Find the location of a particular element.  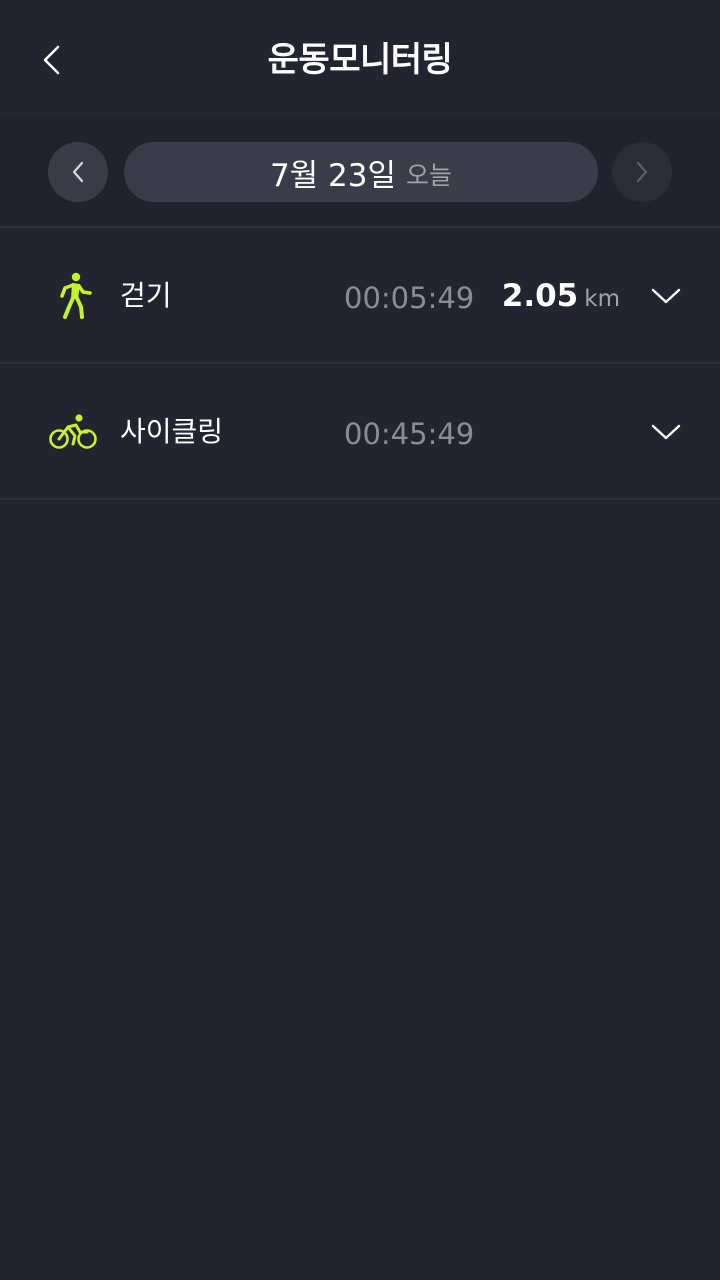

activity-distance: 2.05 km is located at coordinates (561, 297).